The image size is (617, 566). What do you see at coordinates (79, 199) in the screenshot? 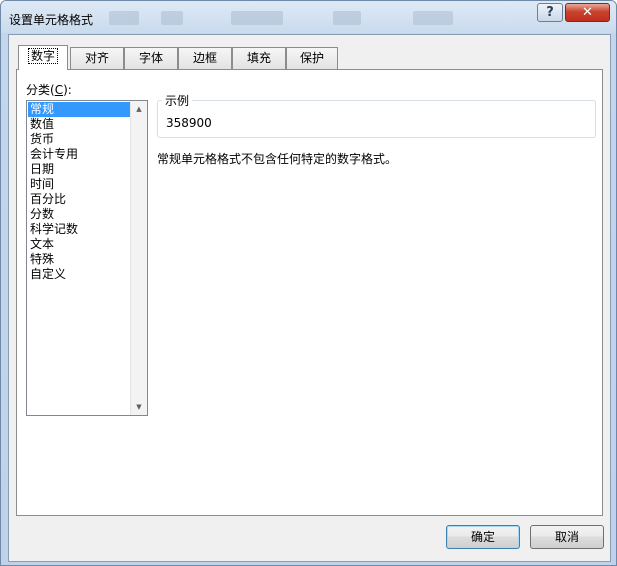
I see `category-item-percentage: 百分比` at bounding box center [79, 199].